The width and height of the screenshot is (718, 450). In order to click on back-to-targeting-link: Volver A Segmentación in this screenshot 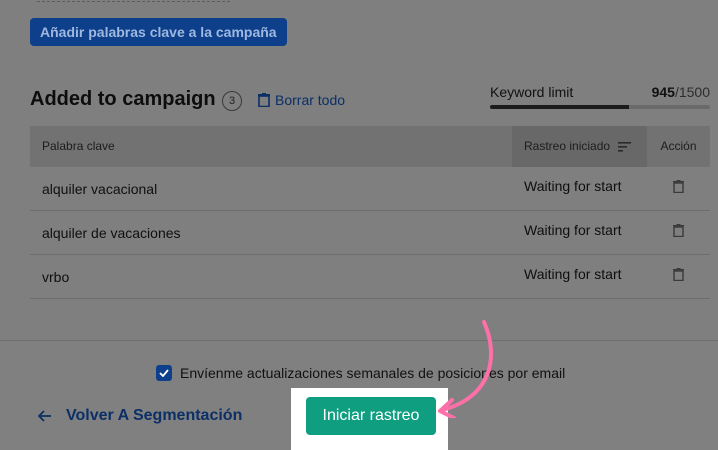, I will do `click(140, 416)`.